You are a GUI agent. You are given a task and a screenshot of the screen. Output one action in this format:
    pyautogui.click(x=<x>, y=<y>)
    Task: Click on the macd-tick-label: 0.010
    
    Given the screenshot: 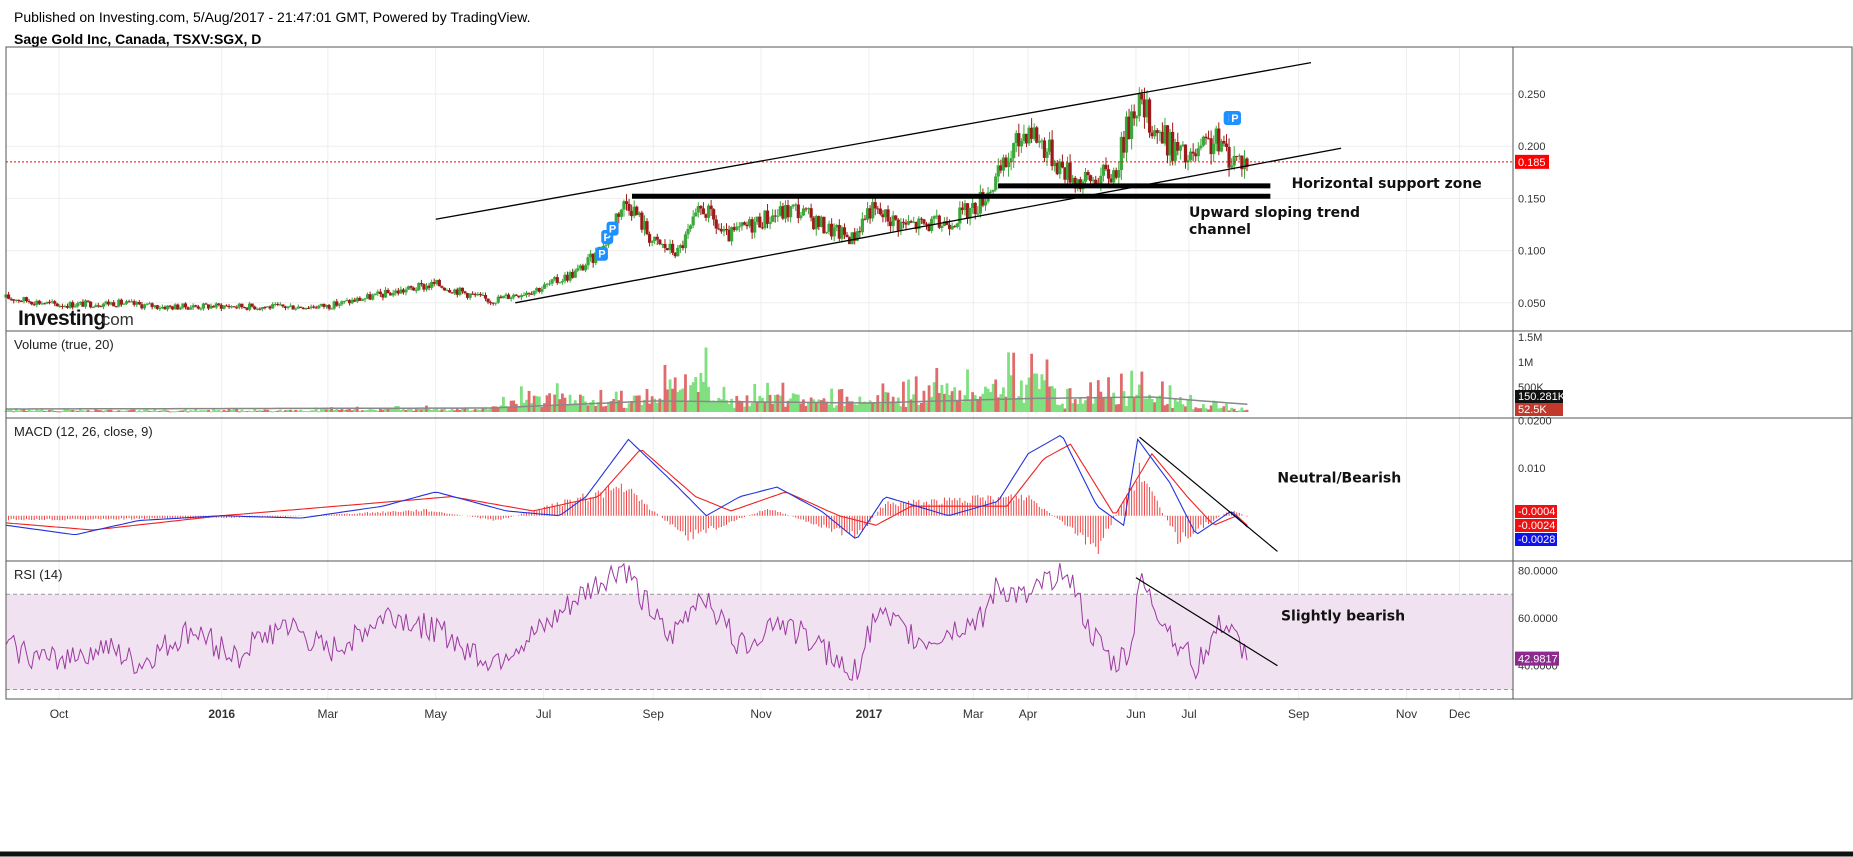 What is the action you would take?
    pyautogui.click(x=1532, y=469)
    